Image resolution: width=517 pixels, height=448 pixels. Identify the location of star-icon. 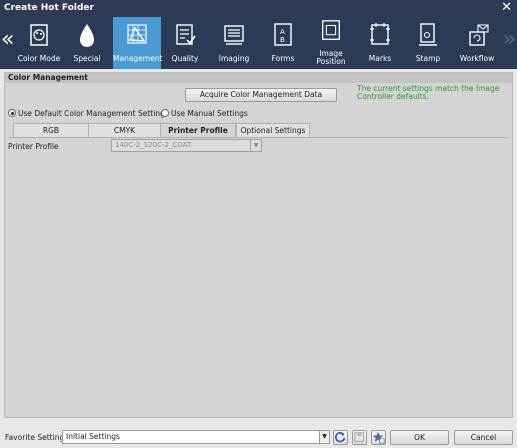
(378, 437).